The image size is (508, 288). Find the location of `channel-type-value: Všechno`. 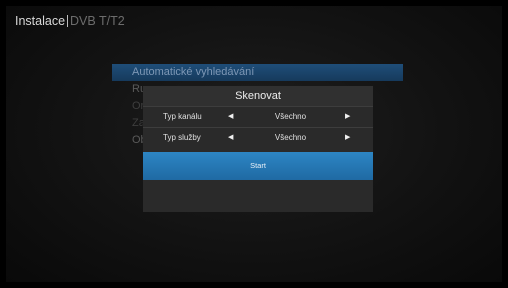

channel-type-value: Všechno is located at coordinates (290, 116).